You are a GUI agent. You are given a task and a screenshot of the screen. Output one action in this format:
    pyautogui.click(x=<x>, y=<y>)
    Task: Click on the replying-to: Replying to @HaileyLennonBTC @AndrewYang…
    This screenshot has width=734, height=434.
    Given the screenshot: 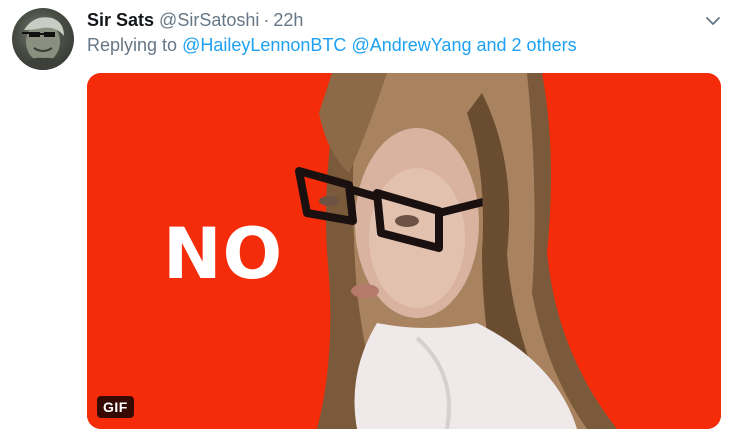 What is the action you would take?
    pyautogui.click(x=332, y=45)
    